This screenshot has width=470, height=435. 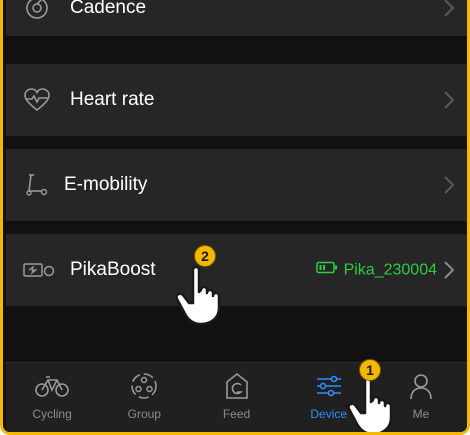 What do you see at coordinates (236, 414) in the screenshot?
I see `tab-label: Feed` at bounding box center [236, 414].